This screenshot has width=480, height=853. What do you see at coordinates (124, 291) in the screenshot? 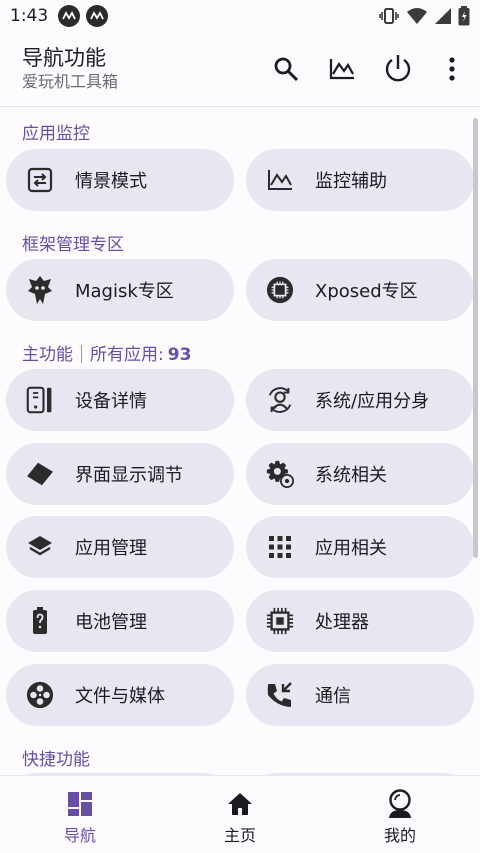
I see `card-label: Magisk专区` at bounding box center [124, 291].